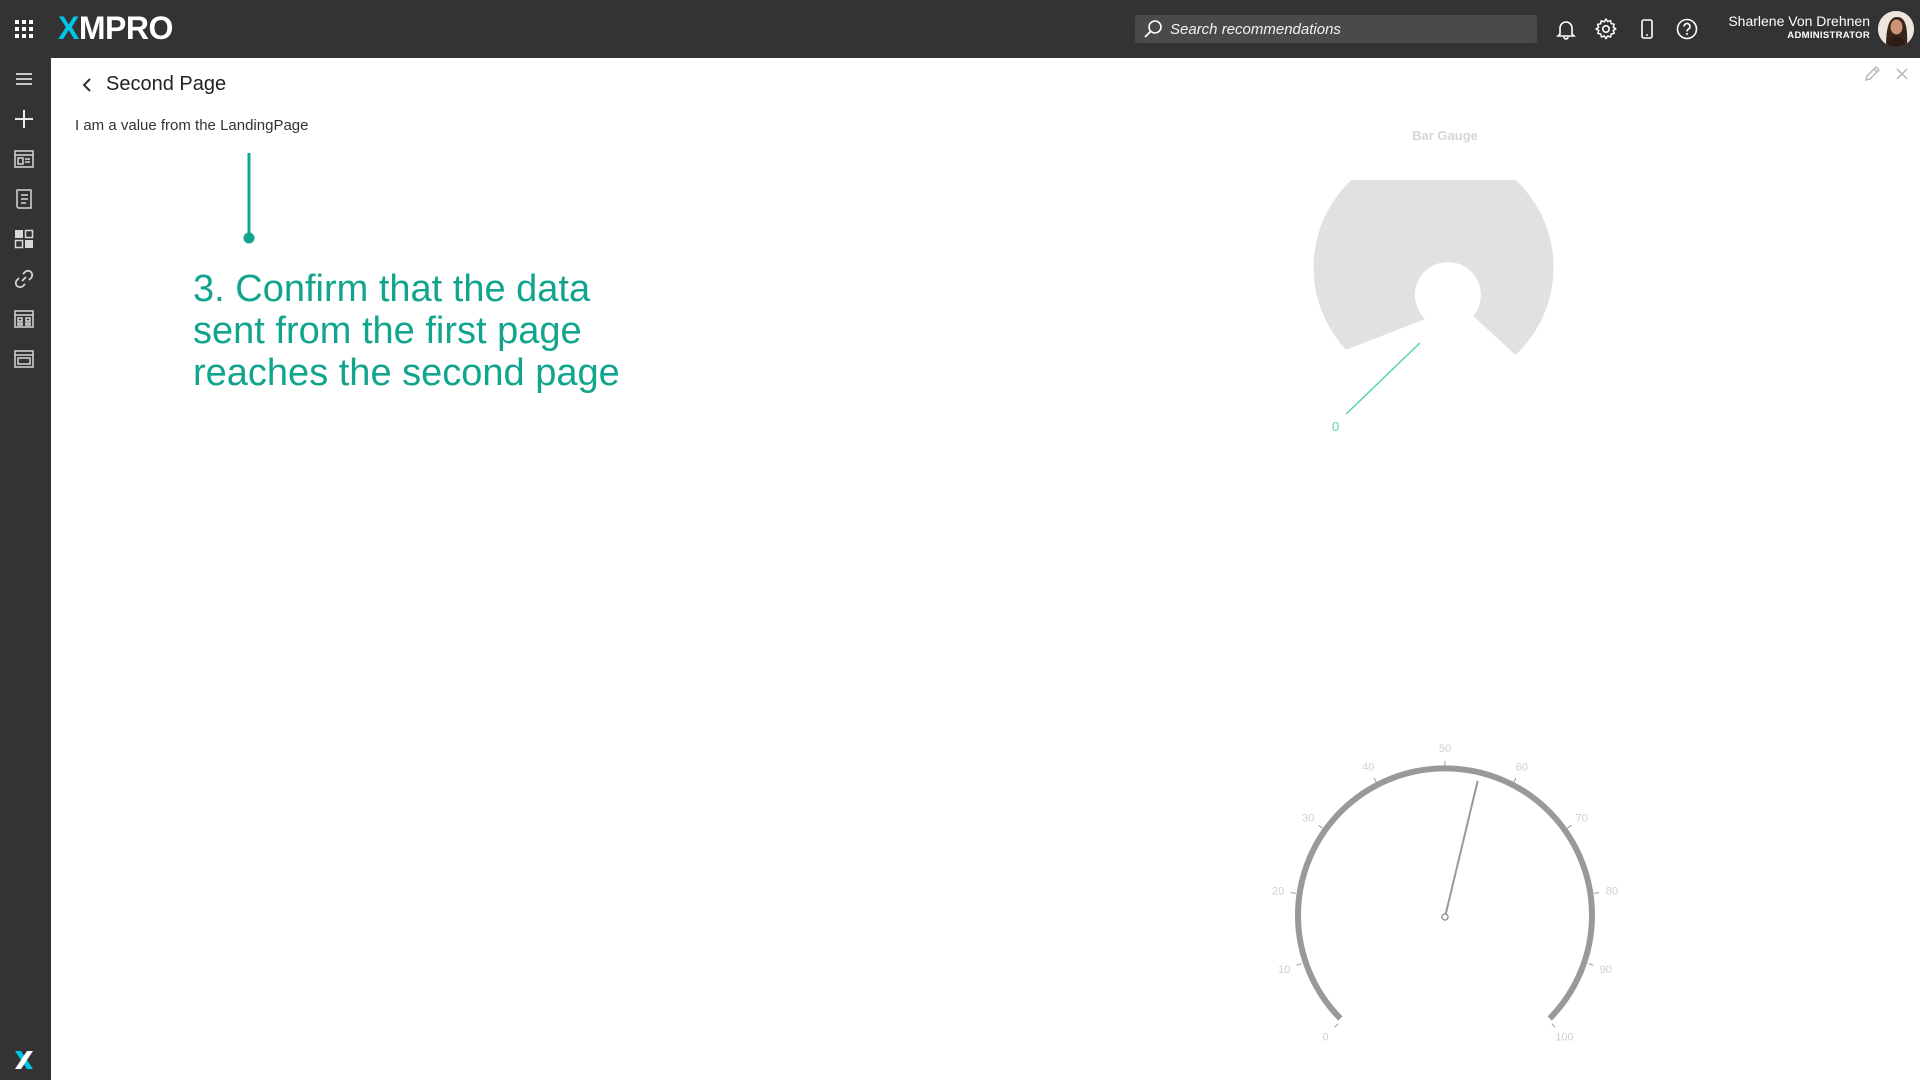 The image size is (1920, 1080). Describe the element at coordinates (1445, 135) in the screenshot. I see `bar-gauge-title: Bar Gauge` at that location.